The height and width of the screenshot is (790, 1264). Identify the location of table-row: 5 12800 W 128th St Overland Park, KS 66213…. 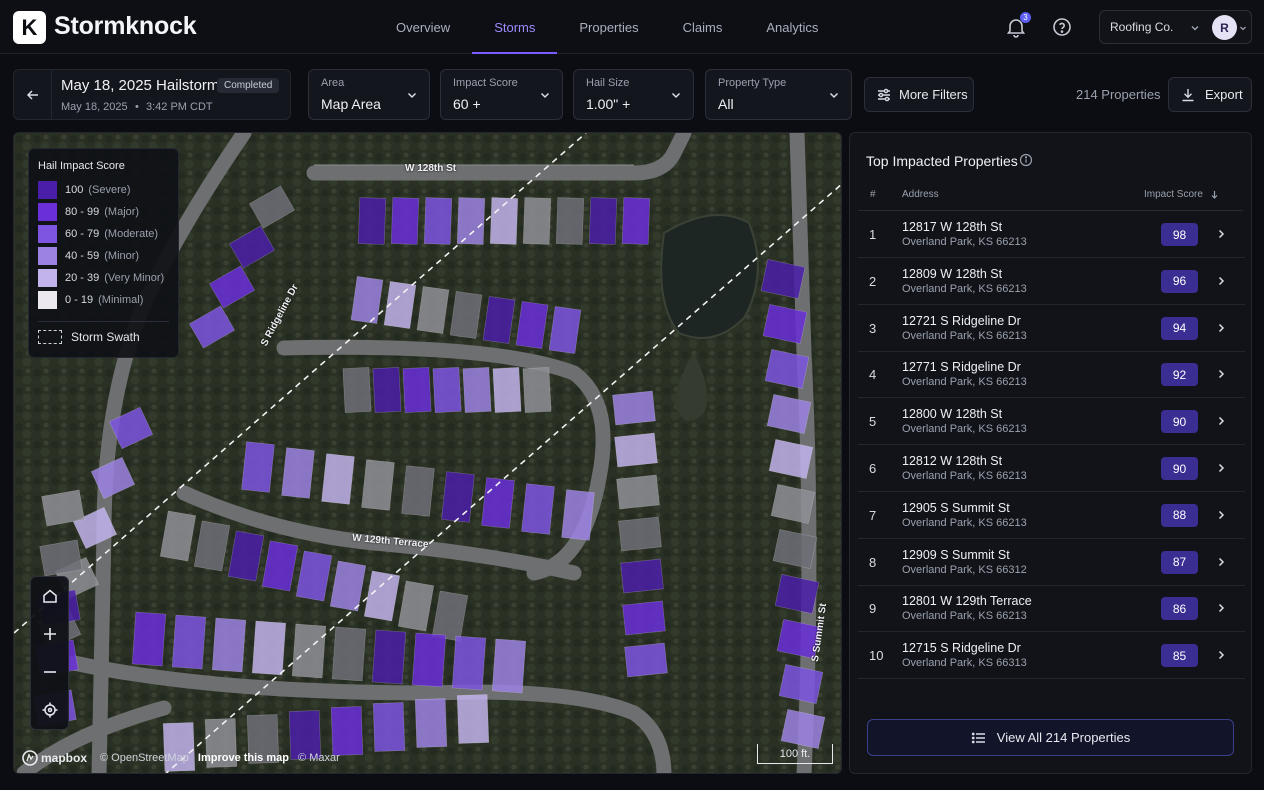
(1051, 422).